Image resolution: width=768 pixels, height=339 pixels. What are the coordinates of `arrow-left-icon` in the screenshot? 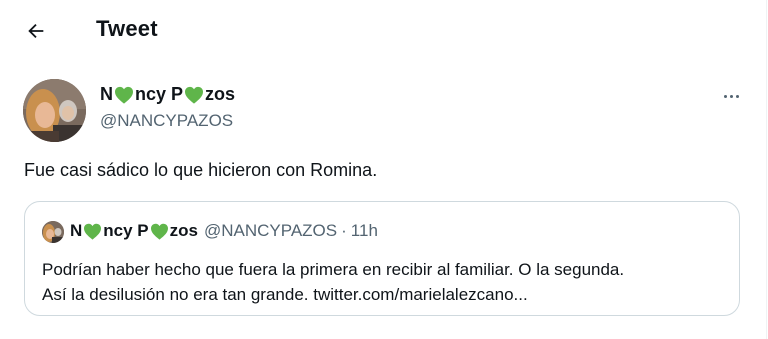 It's located at (36, 31).